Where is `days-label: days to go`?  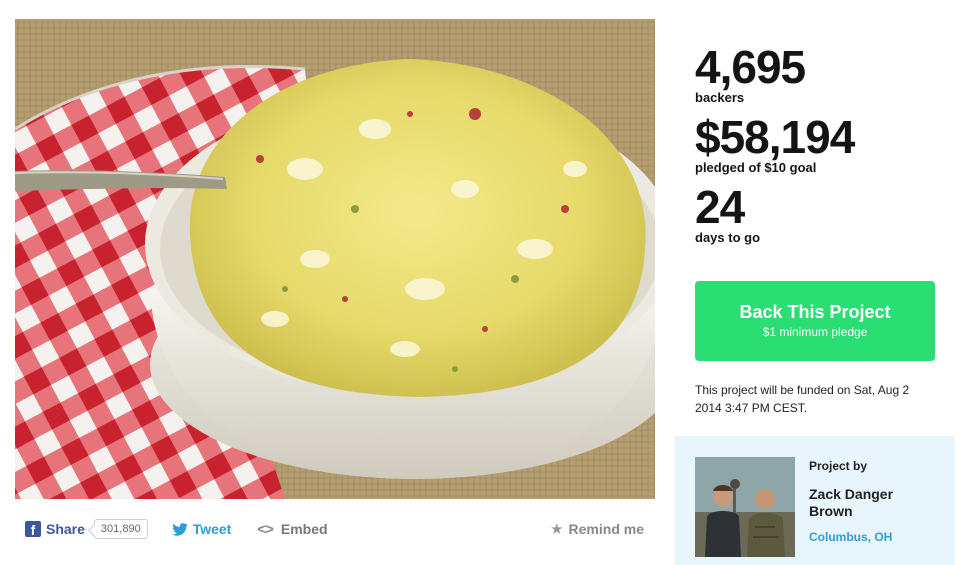
days-label: days to go is located at coordinates (728, 237).